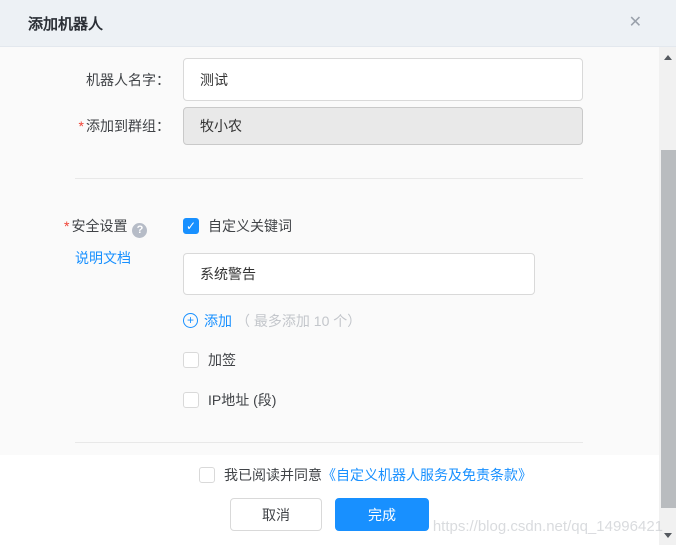 The width and height of the screenshot is (676, 545). I want to click on plus-circle-icon: +, so click(190, 320).